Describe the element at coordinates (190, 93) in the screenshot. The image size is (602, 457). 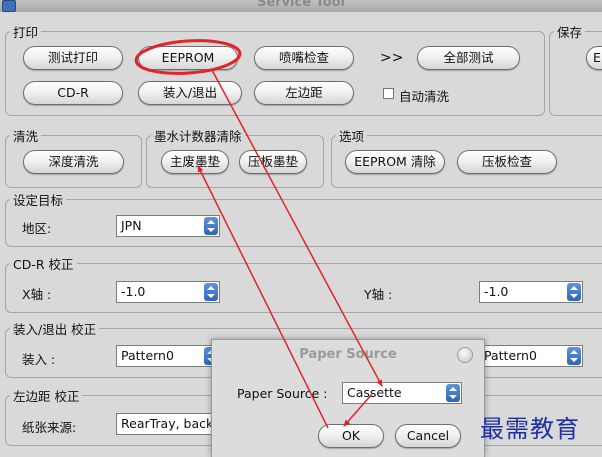
I see `load-eject-button: 装入/退出` at that location.